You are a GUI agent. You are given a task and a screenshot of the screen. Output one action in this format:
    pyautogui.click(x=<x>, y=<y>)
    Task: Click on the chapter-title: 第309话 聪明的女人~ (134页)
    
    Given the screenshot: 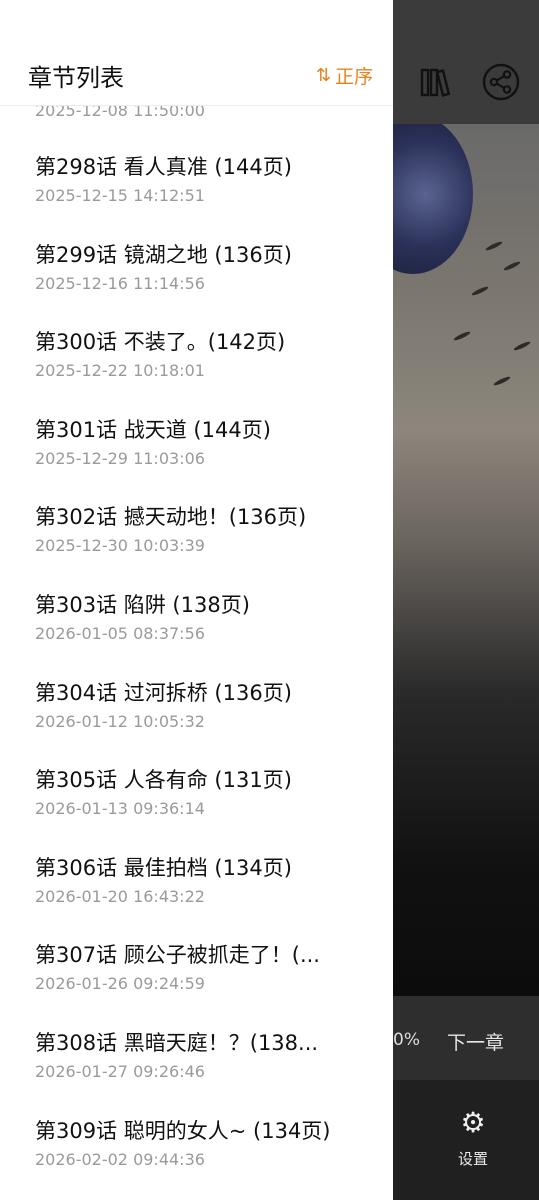 What is the action you would take?
    pyautogui.click(x=183, y=1130)
    